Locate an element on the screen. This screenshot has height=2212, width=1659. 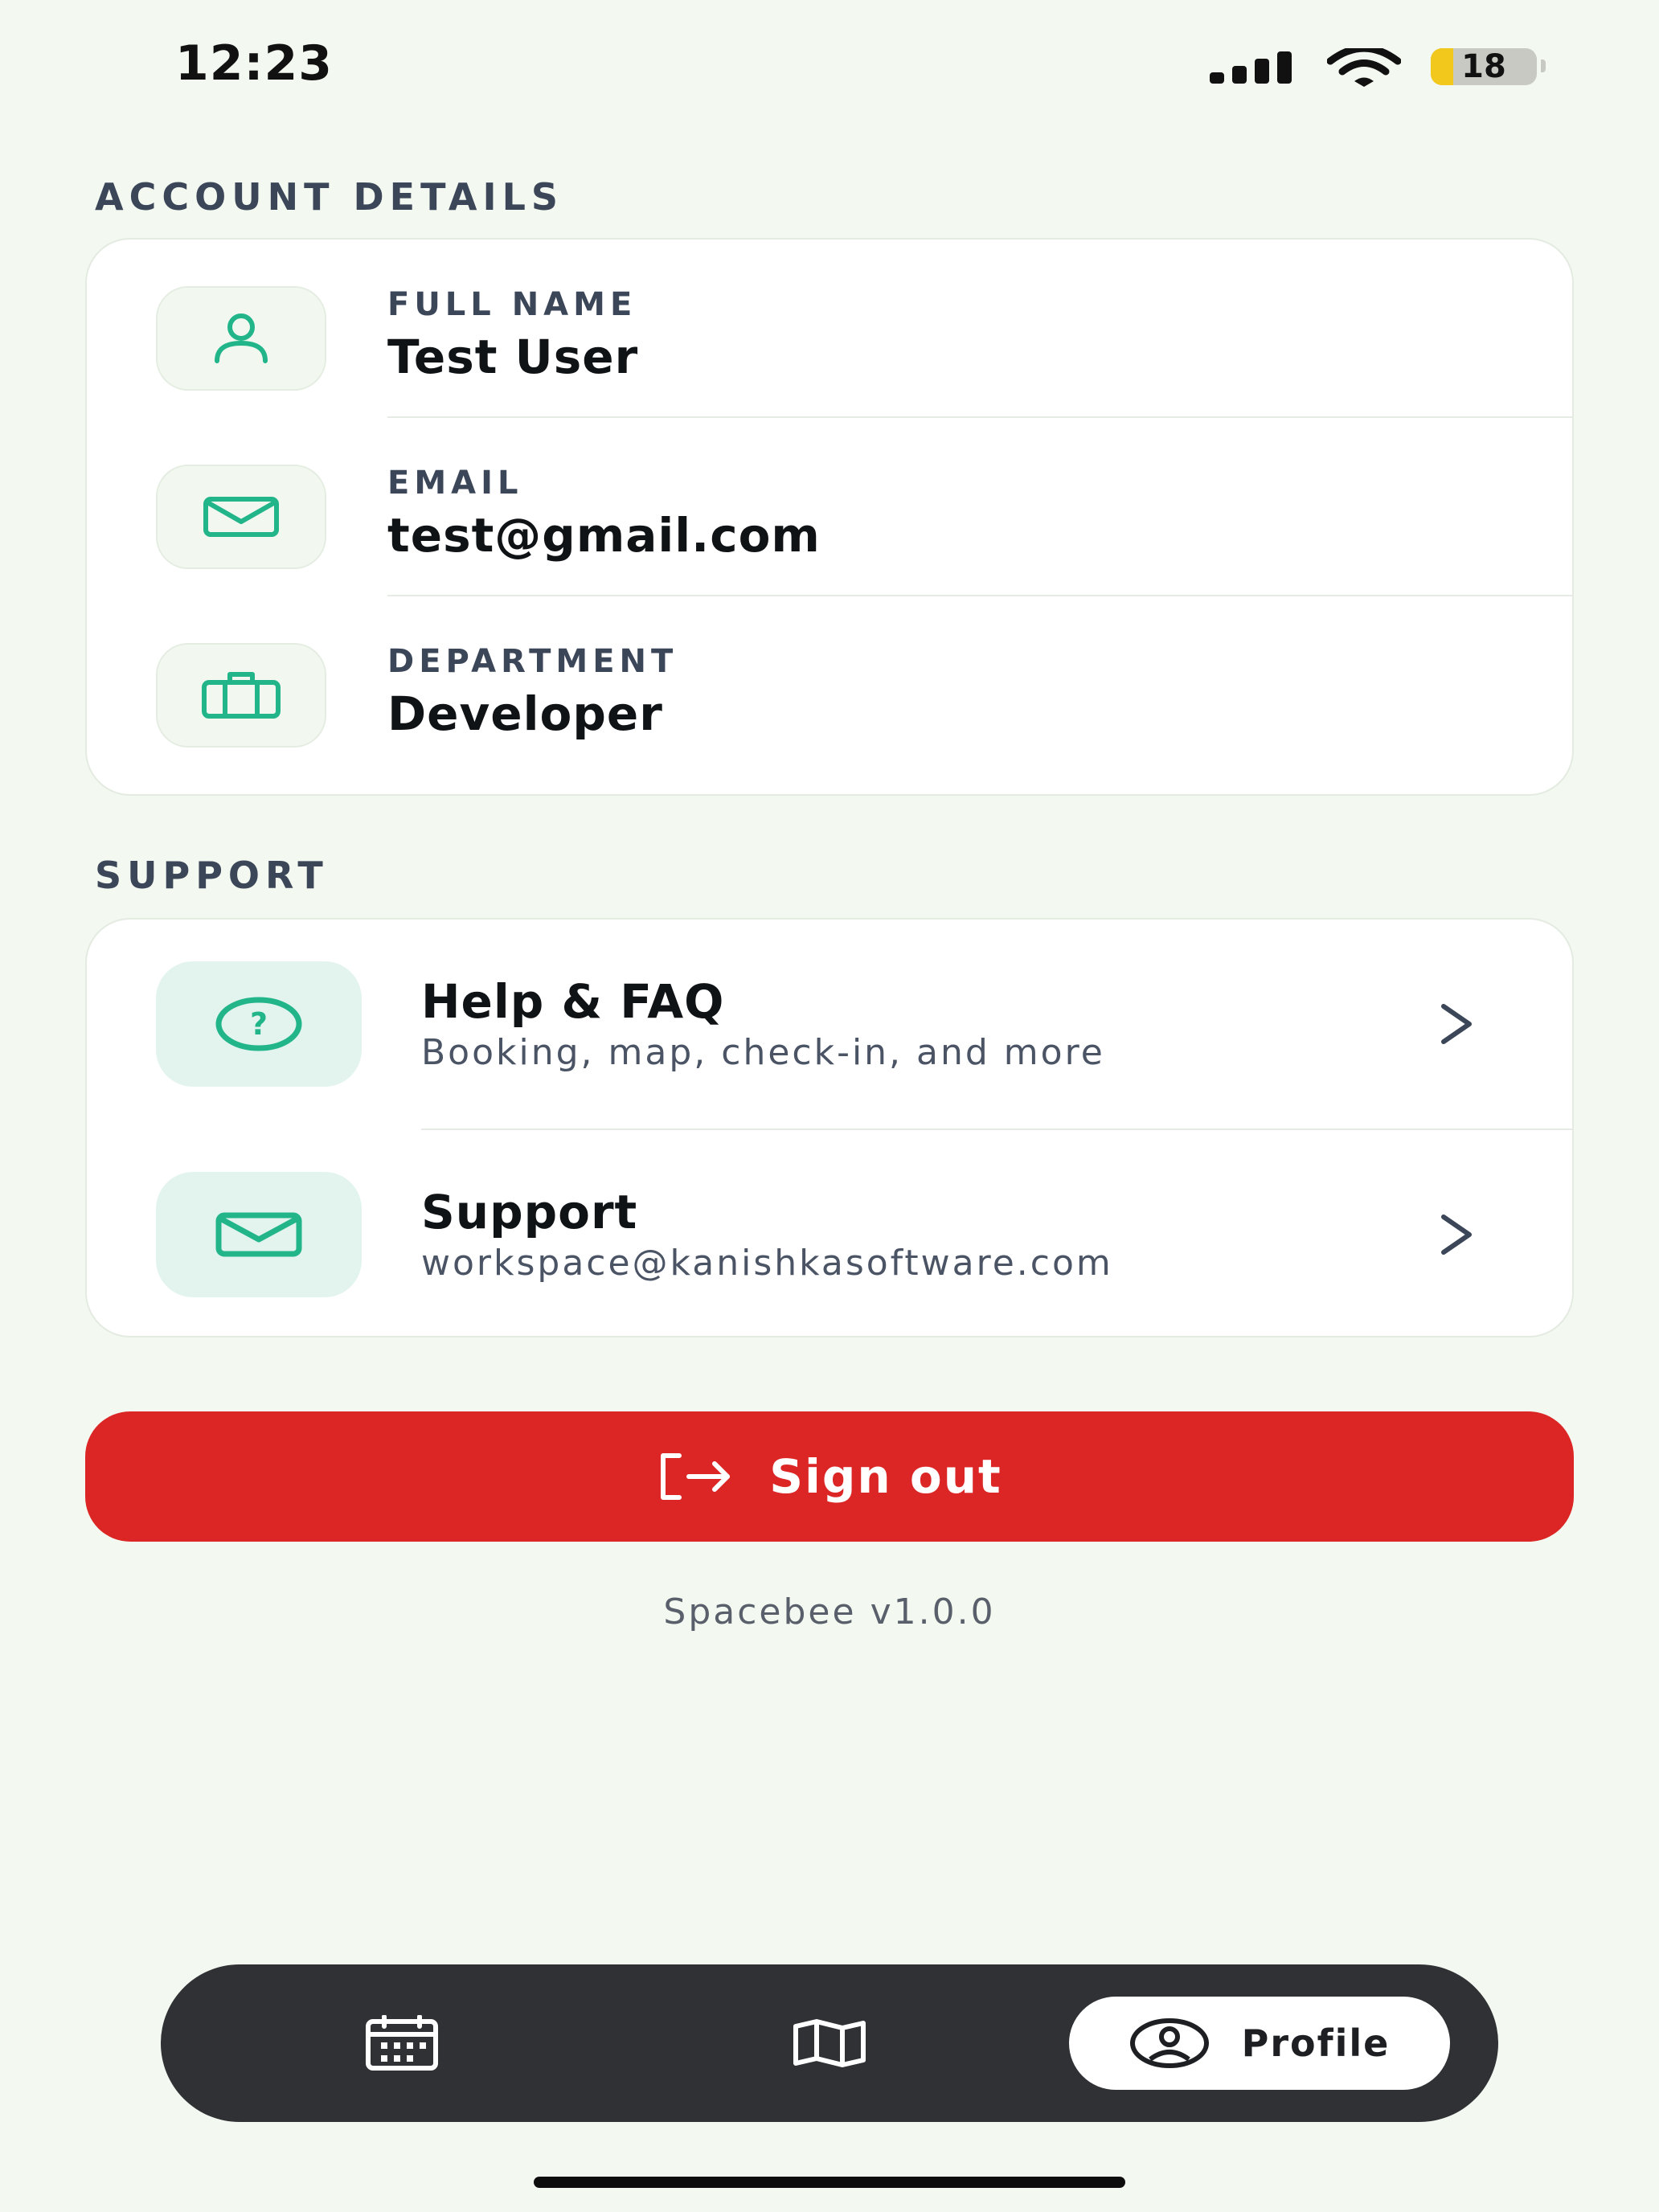
bottom-tab-bar: Profile is located at coordinates (829, 2043).